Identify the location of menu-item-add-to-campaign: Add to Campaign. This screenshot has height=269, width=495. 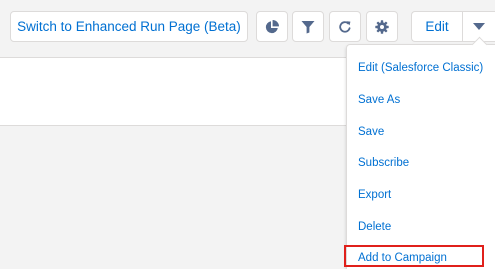
(402, 258).